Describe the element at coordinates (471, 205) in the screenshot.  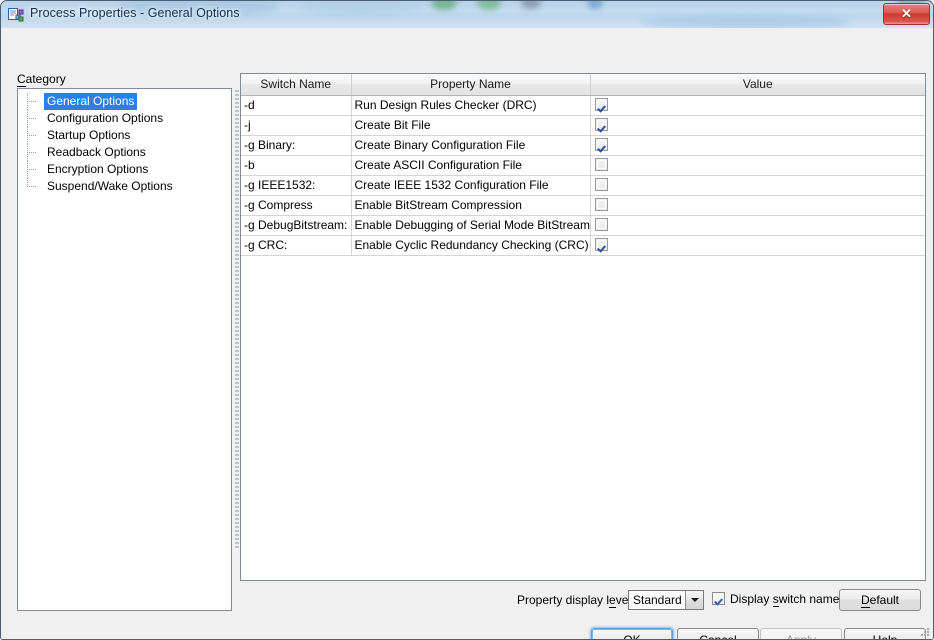
I see `cell-property-name: Enable BitStream Compression` at that location.